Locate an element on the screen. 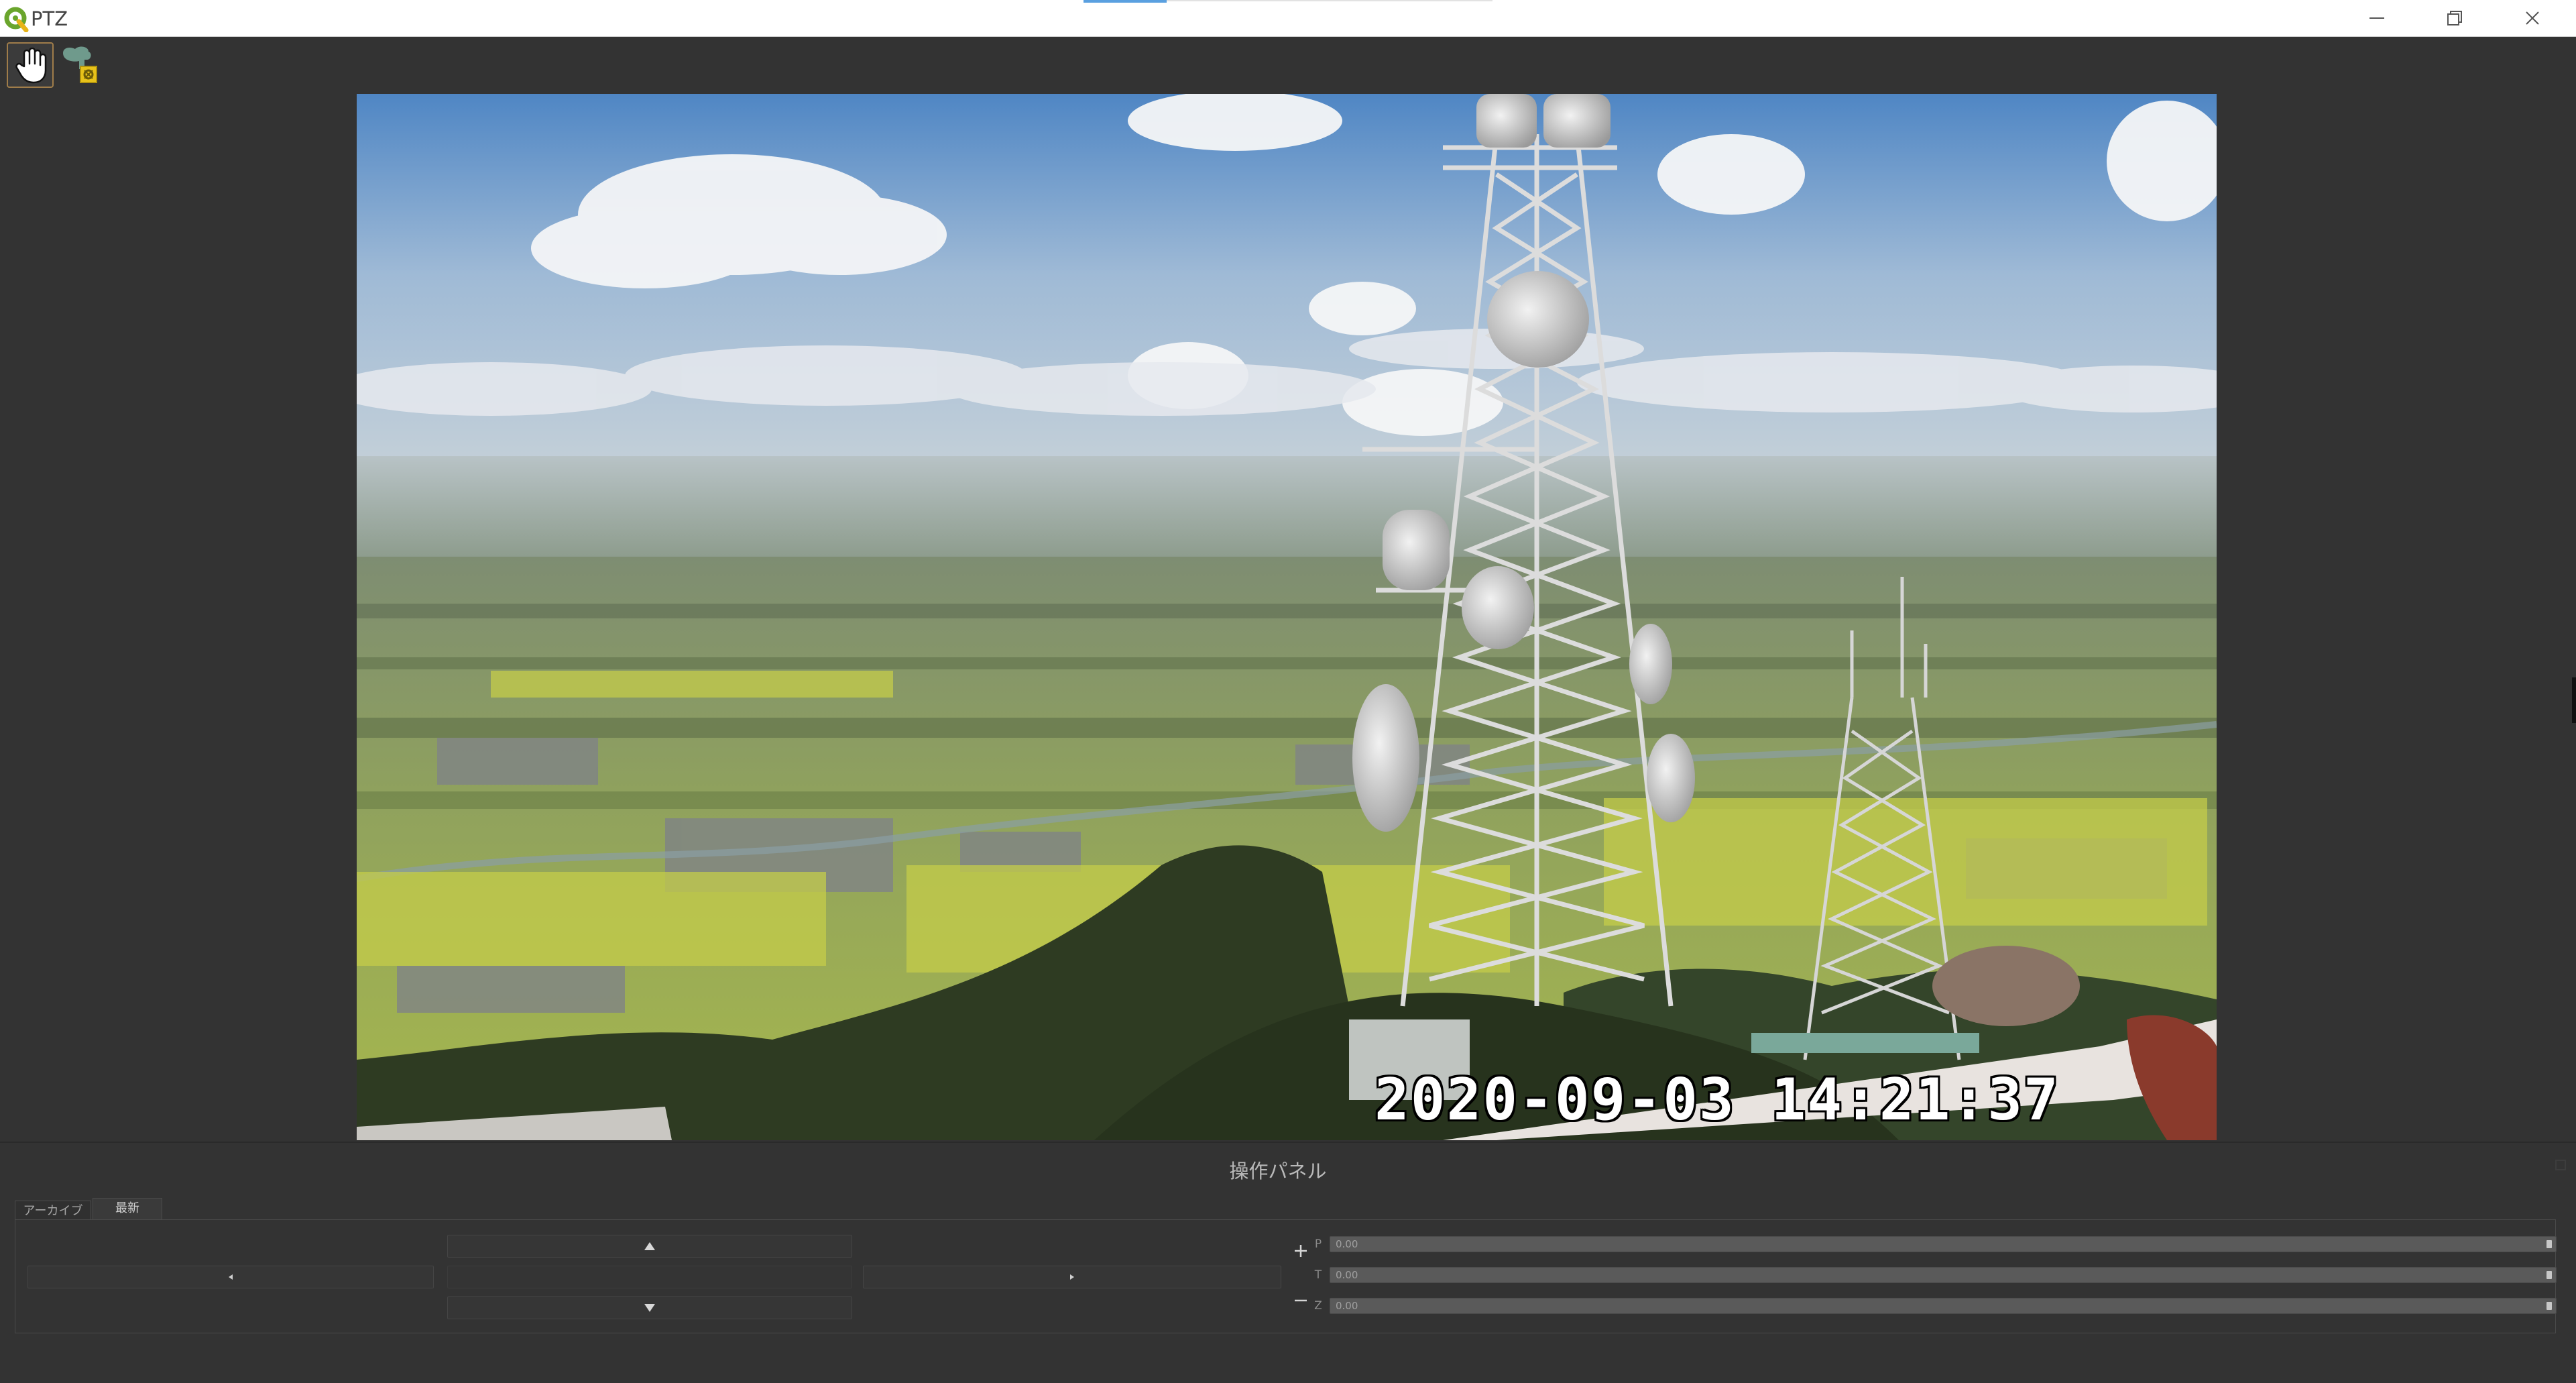 The image size is (2576, 1383). tab-latest: 最新 is located at coordinates (127, 1208).